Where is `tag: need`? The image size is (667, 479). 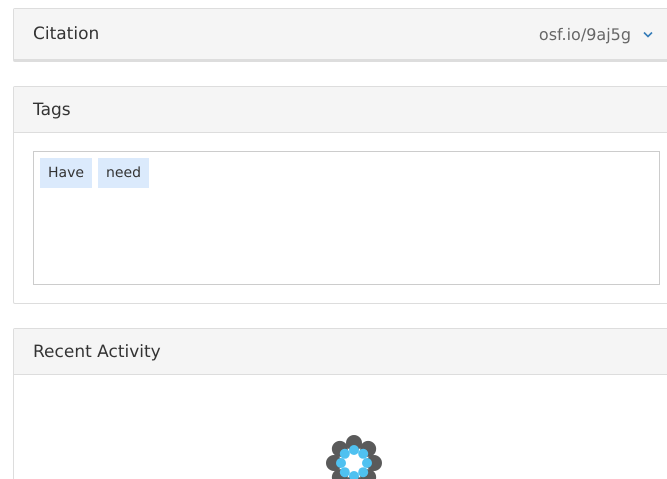
tag: need is located at coordinates (124, 173).